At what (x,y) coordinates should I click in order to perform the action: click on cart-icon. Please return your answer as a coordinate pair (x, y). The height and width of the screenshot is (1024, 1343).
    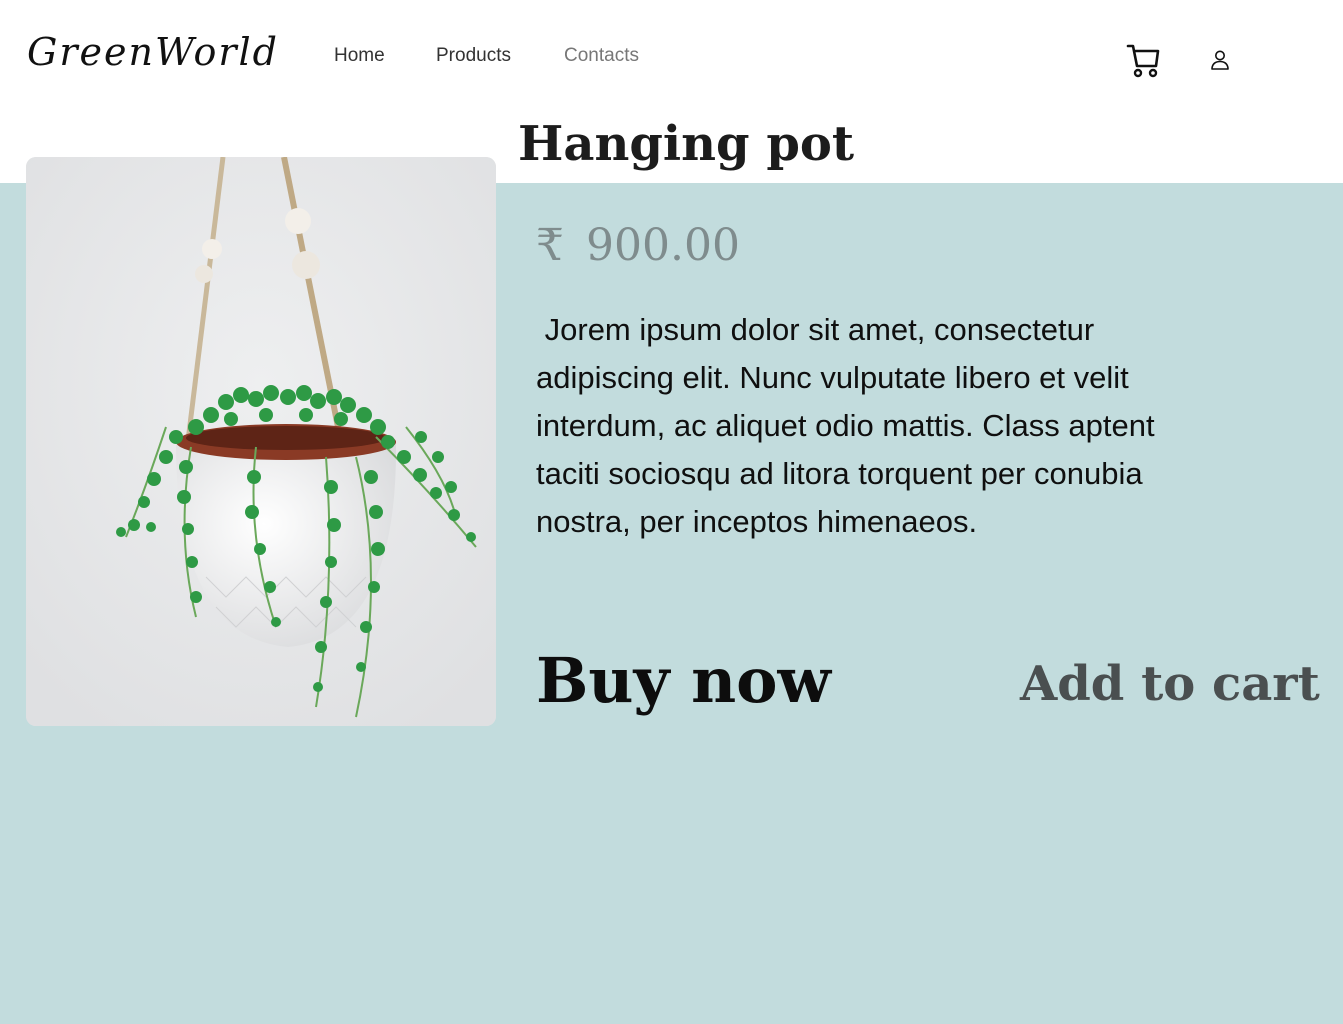
    Looking at the image, I should click on (1143, 60).